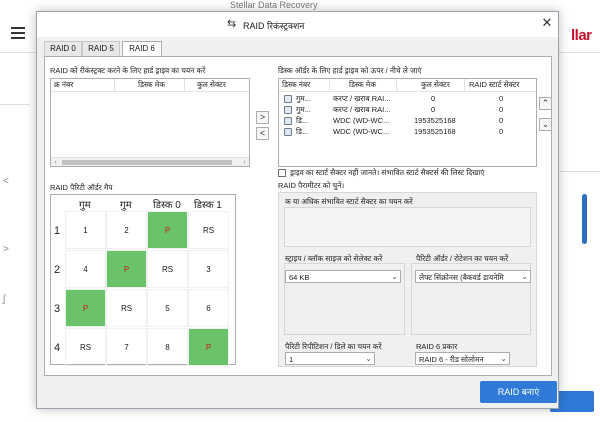  What do you see at coordinates (343, 276) in the screenshot?
I see `stripe-size-select: 64 KB ⌄` at bounding box center [343, 276].